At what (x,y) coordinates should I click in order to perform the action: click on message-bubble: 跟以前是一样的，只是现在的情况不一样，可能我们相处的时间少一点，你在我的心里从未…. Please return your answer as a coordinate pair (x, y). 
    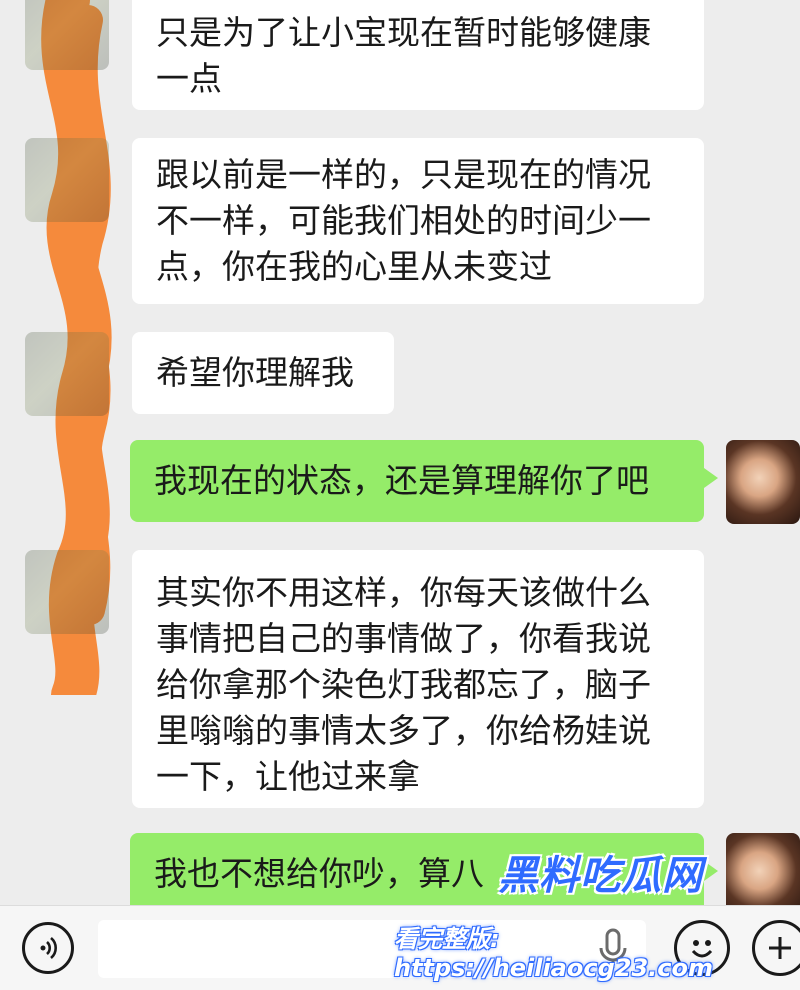
    Looking at the image, I should click on (418, 221).